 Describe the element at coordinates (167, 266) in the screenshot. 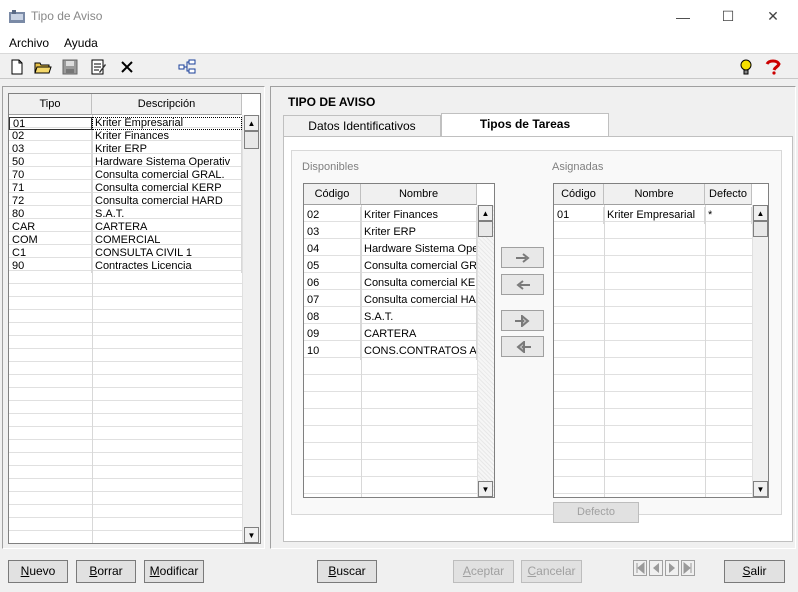

I see `cell-descripcion: Contractes Licencia` at that location.